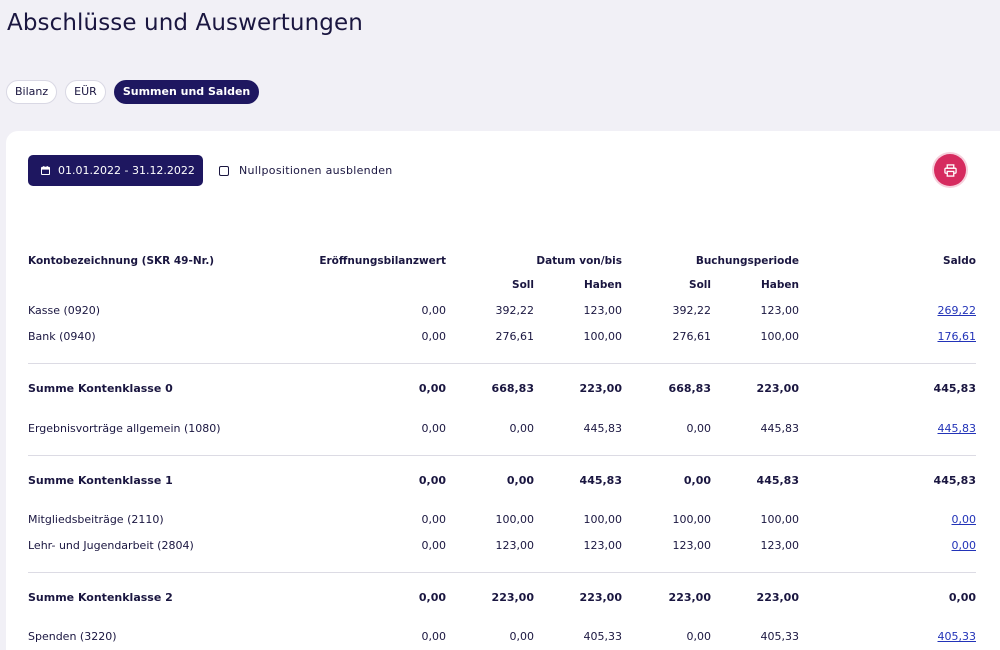 This screenshot has width=1000, height=650. Describe the element at coordinates (62, 336) in the screenshot. I see `account-name: Bank (0940)` at that location.